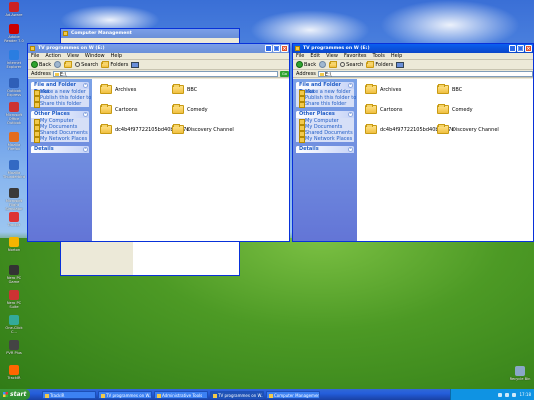 Image resolution: width=534 pixels, height=400 pixels. Describe the element at coordinates (514, 394) in the screenshot. I see `tray-security-icon` at that location.